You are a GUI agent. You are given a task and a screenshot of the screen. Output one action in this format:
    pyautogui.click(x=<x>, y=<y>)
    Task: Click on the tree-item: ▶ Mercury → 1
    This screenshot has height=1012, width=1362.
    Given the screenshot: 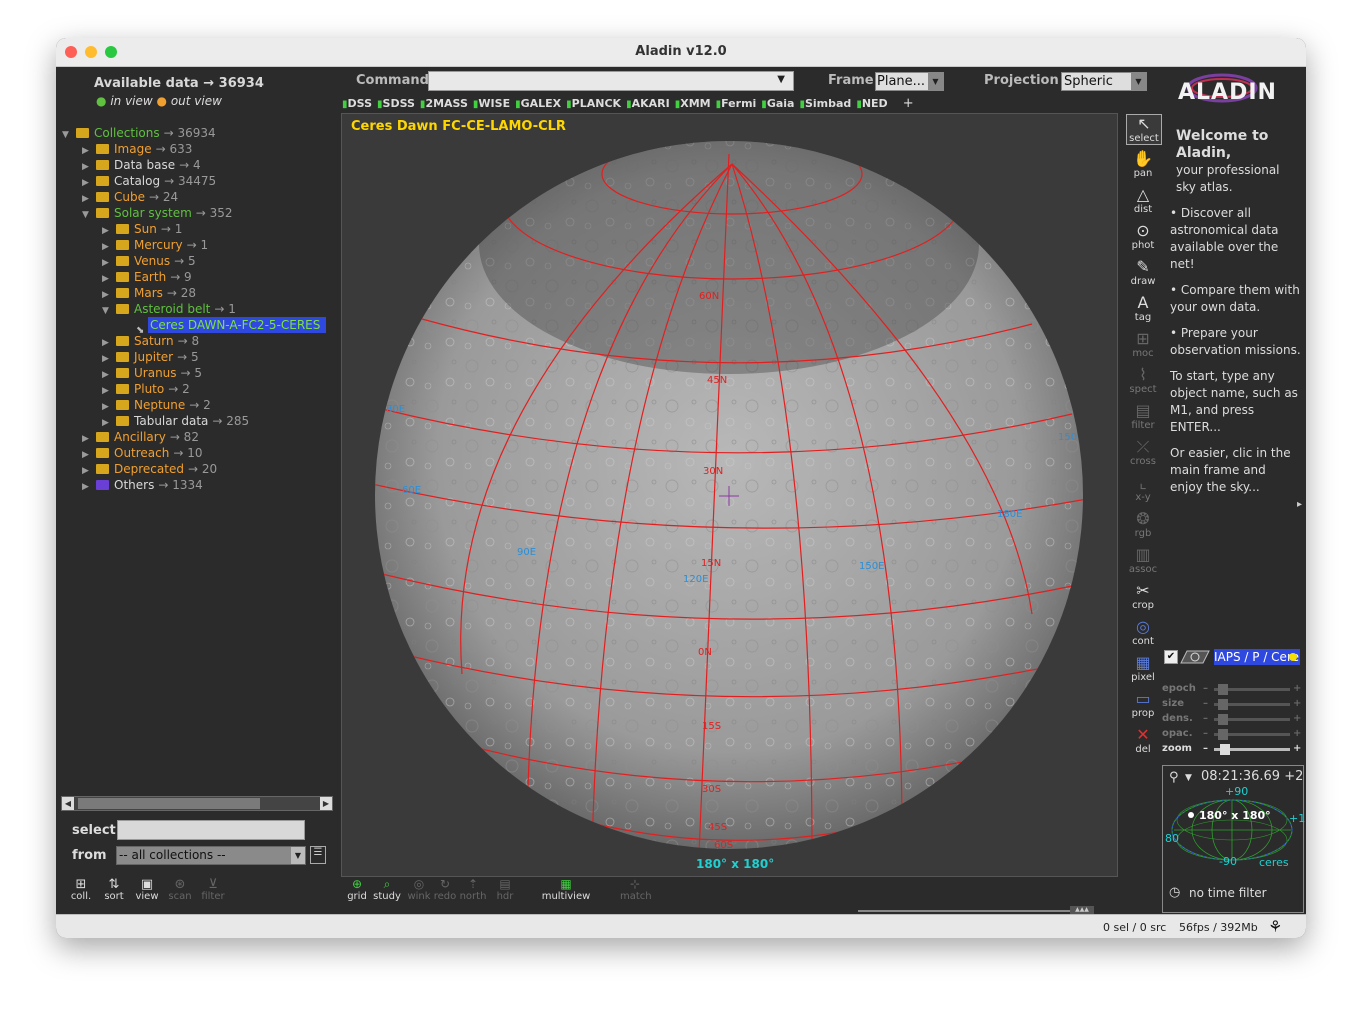 What is the action you would take?
    pyautogui.click(x=155, y=245)
    